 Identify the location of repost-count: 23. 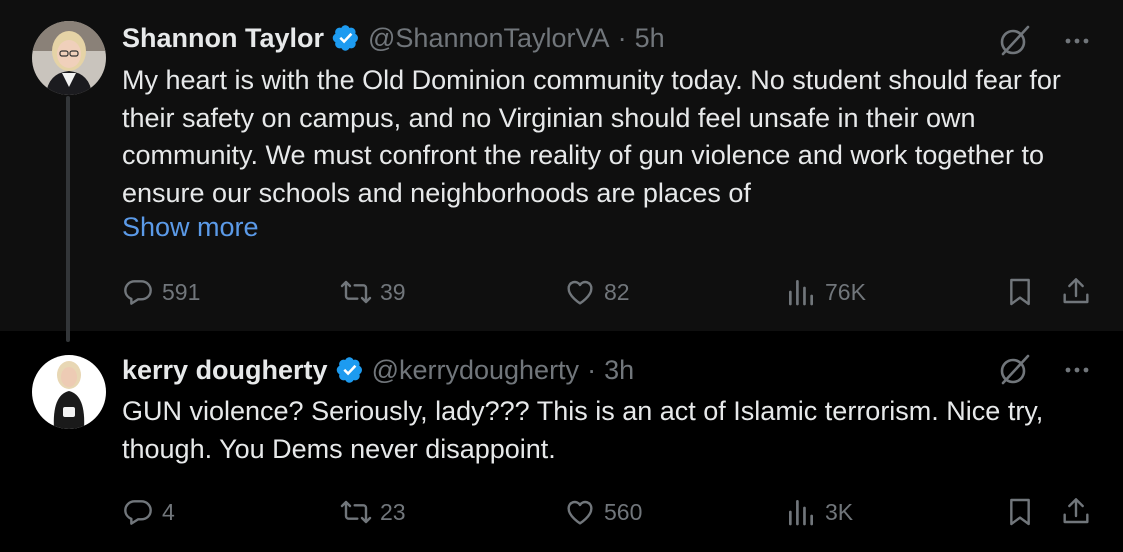
(393, 511).